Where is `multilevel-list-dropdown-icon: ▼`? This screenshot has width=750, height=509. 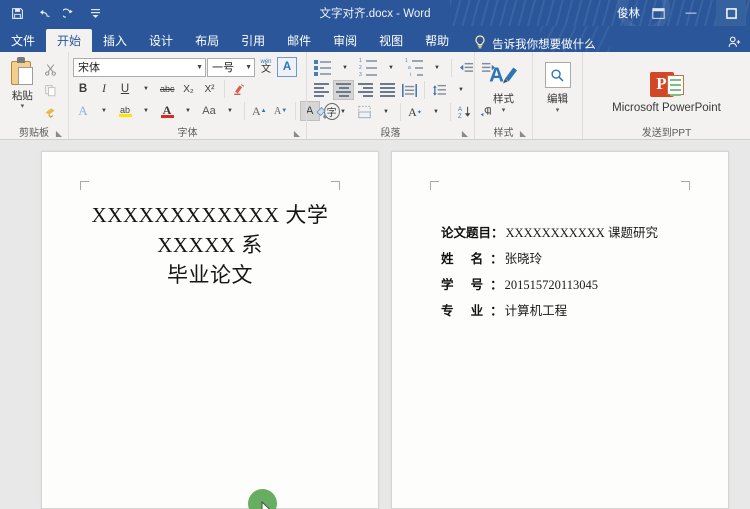
multilevel-list-dropdown-icon: ▼ is located at coordinates (437, 68).